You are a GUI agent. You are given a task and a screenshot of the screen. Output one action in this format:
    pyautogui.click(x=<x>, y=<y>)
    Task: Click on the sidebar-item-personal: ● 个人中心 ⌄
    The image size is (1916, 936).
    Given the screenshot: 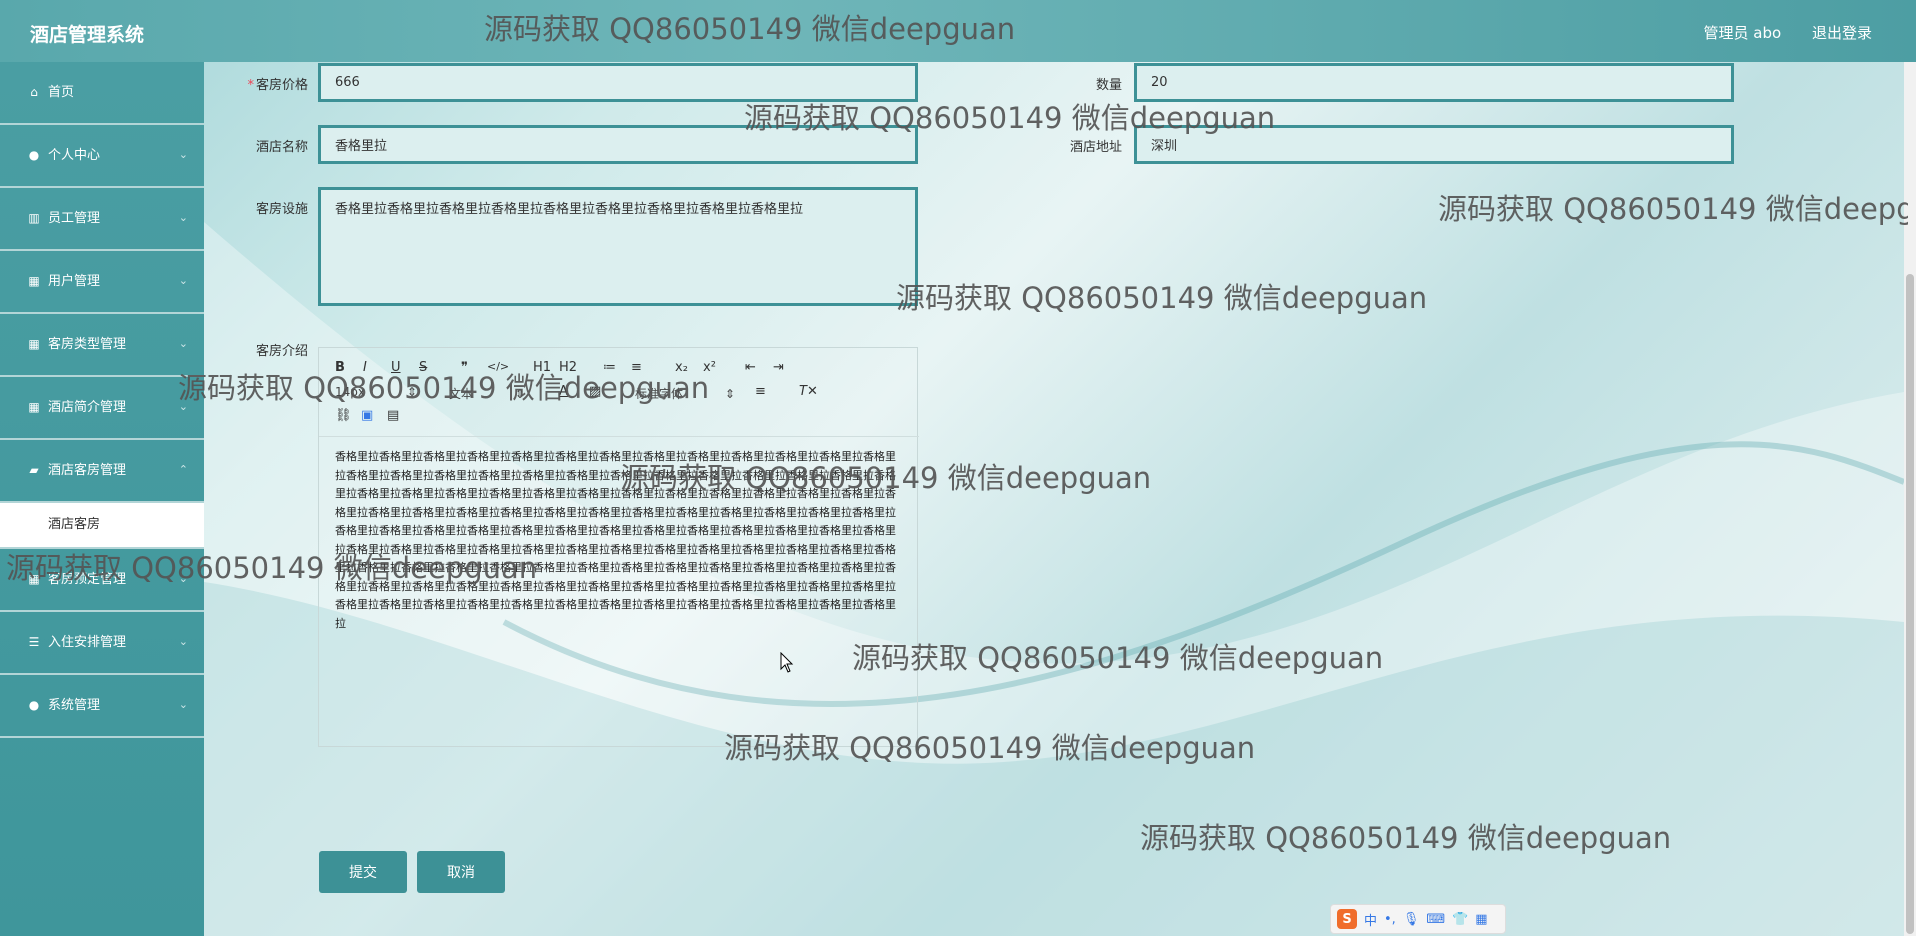 What is the action you would take?
    pyautogui.click(x=102, y=156)
    